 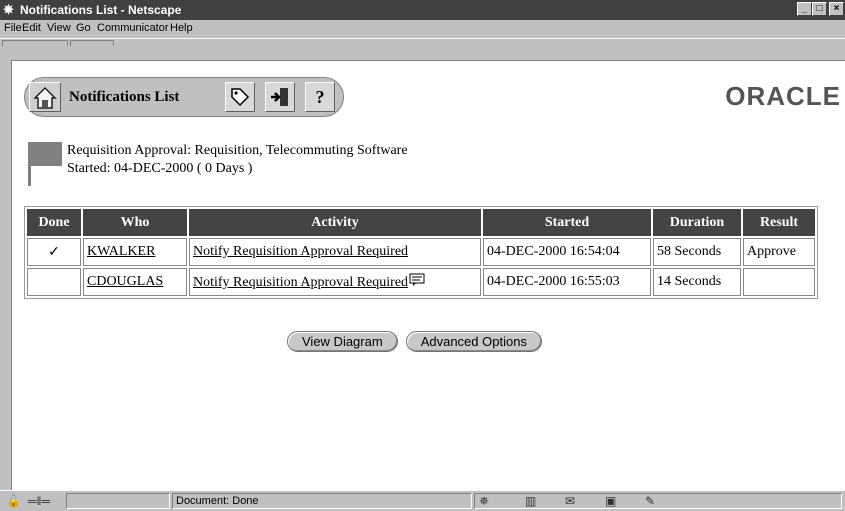 What do you see at coordinates (342, 341) in the screenshot?
I see `view-diagram-button: View Diagram` at bounding box center [342, 341].